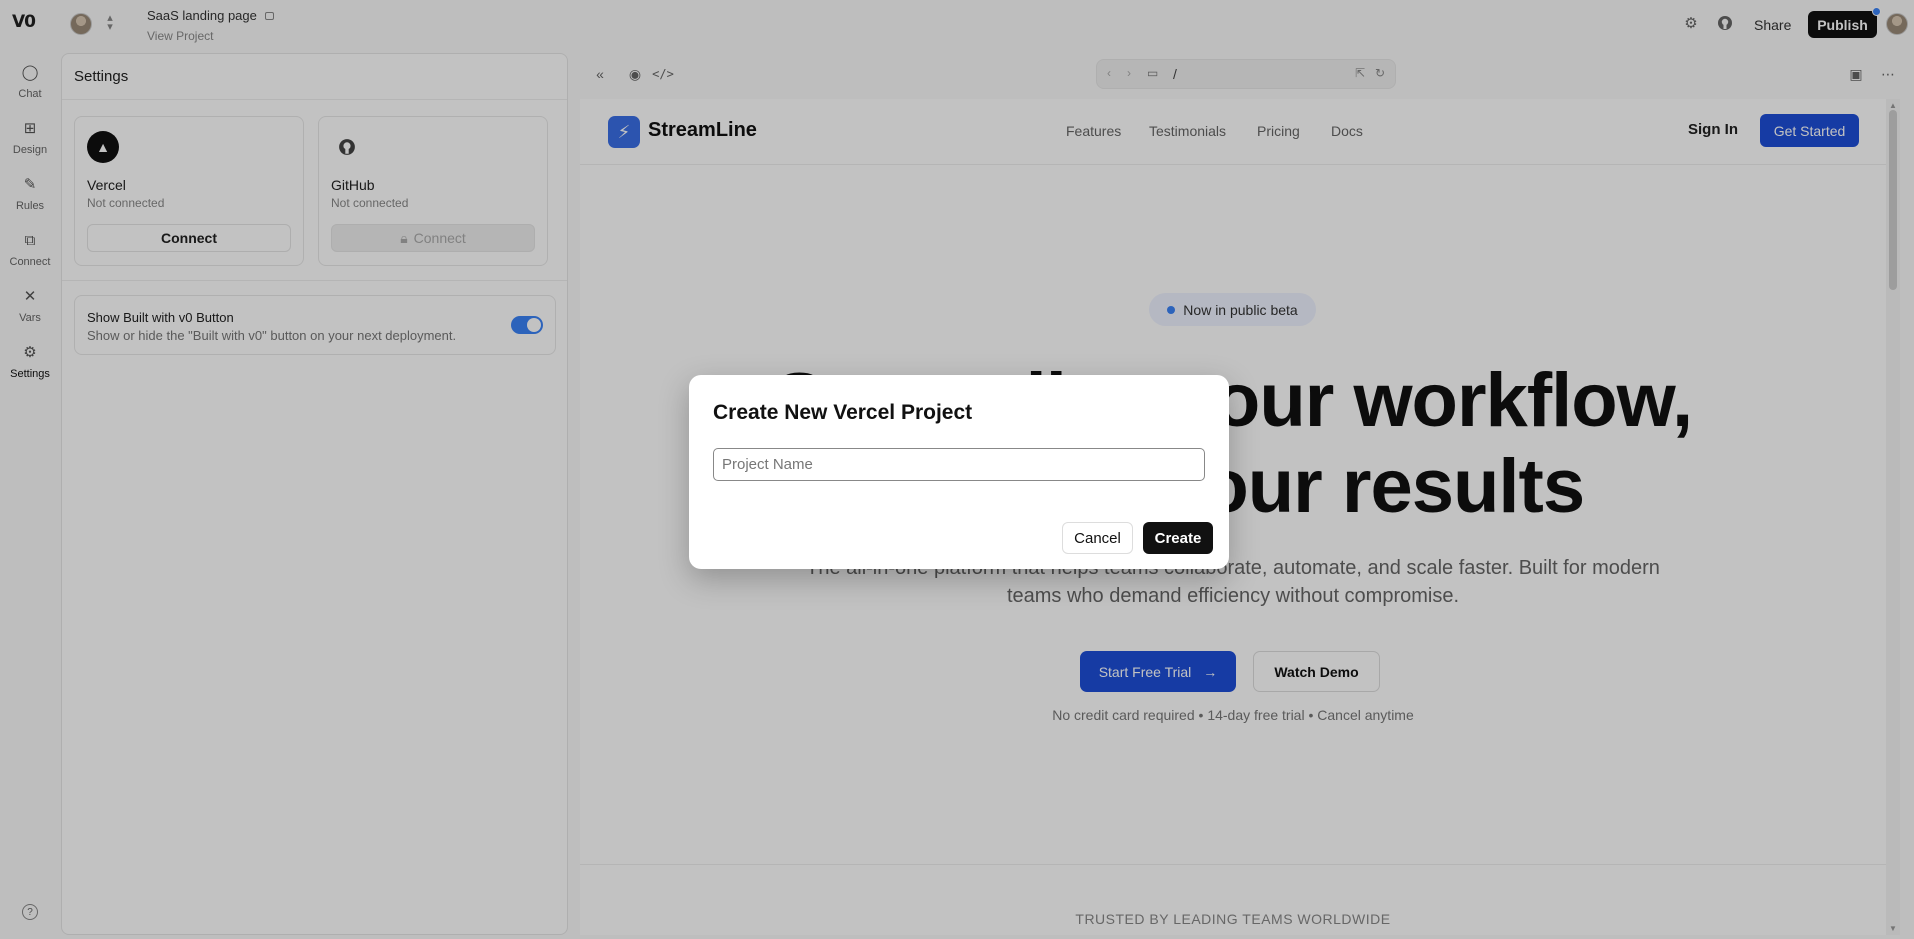 The height and width of the screenshot is (939, 1914). I want to click on create-button: Create, so click(1178, 538).